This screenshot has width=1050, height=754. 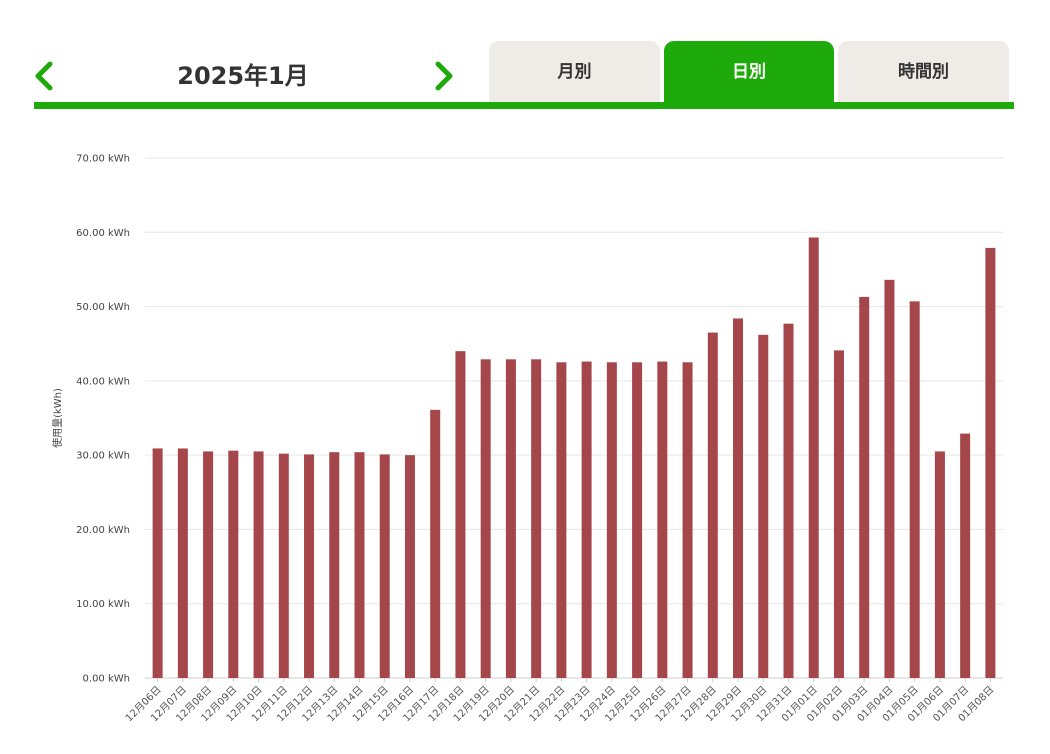 What do you see at coordinates (243, 76) in the screenshot?
I see `page-title: 2025年1月` at bounding box center [243, 76].